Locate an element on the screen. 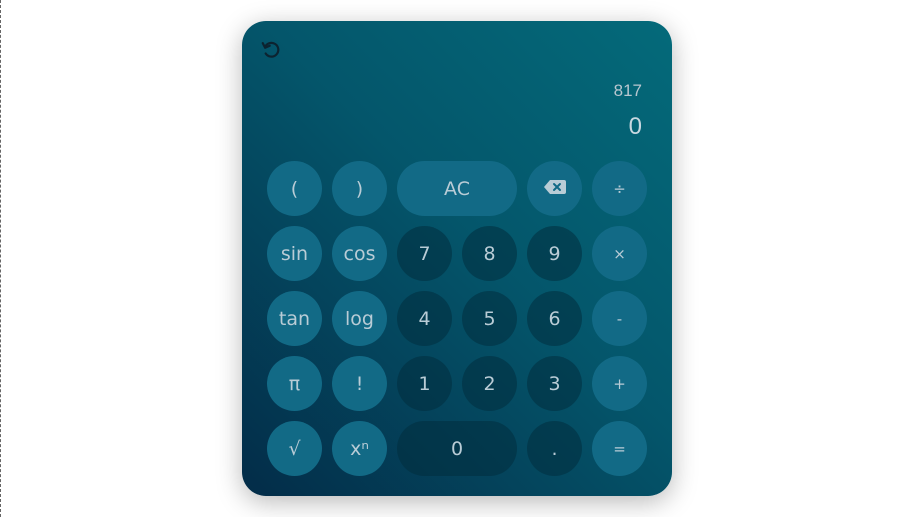 Image resolution: width=914 pixels, height=517 pixels. log-button: log is located at coordinates (359, 318).